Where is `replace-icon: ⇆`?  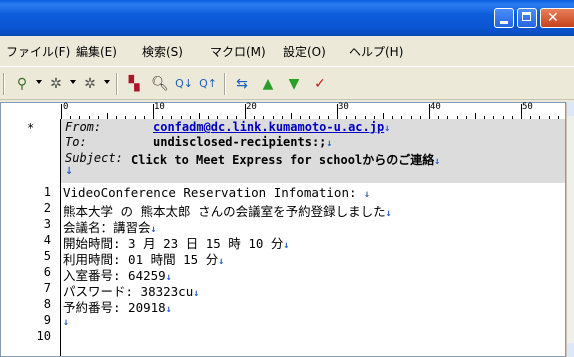 replace-icon: ⇆ is located at coordinates (242, 84).